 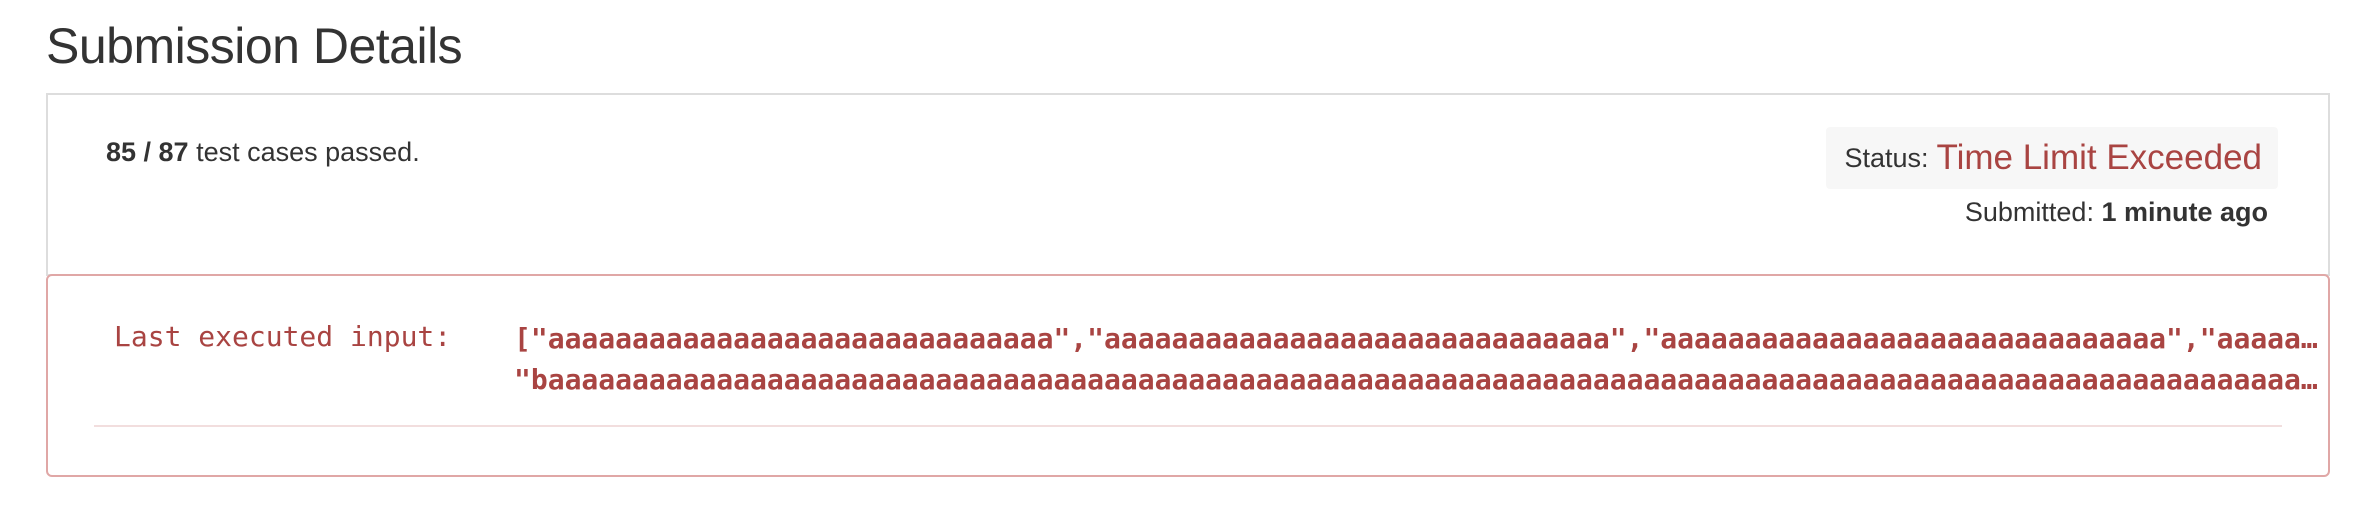 I want to click on status-label: Status:, so click(x=1886, y=157).